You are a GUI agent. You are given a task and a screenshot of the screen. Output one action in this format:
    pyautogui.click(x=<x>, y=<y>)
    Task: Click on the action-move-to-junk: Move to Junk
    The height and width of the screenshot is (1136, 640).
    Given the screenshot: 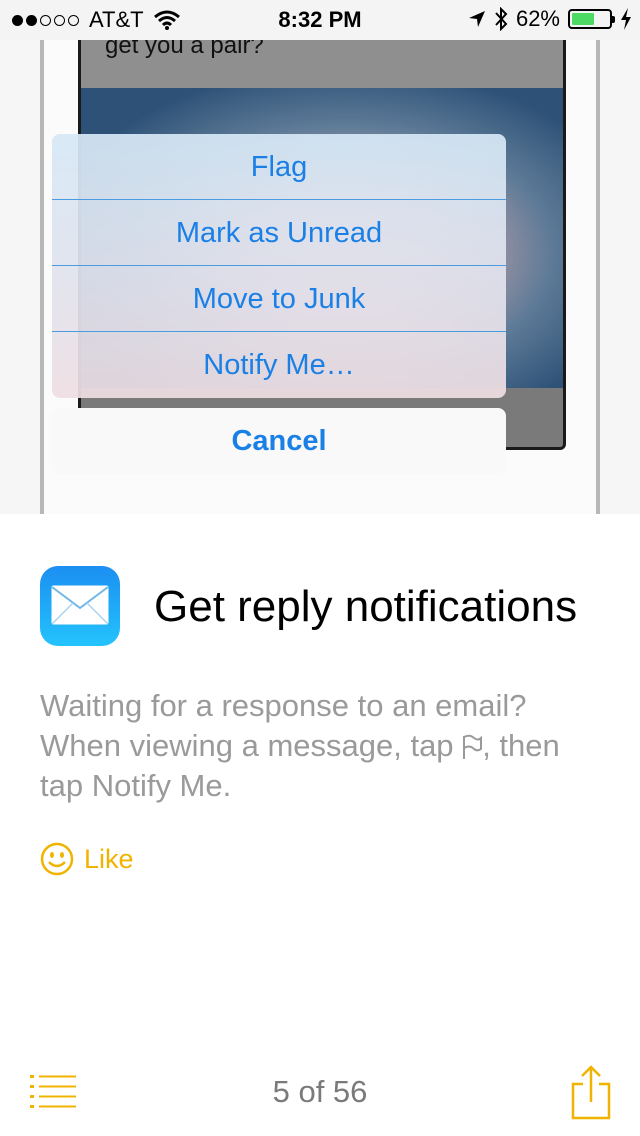 What is the action you would take?
    pyautogui.click(x=279, y=299)
    